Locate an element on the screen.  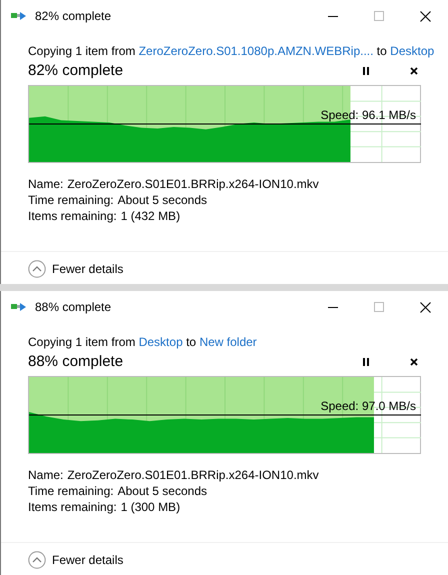
detail-value: 1 (300 MB) is located at coordinates (150, 507).